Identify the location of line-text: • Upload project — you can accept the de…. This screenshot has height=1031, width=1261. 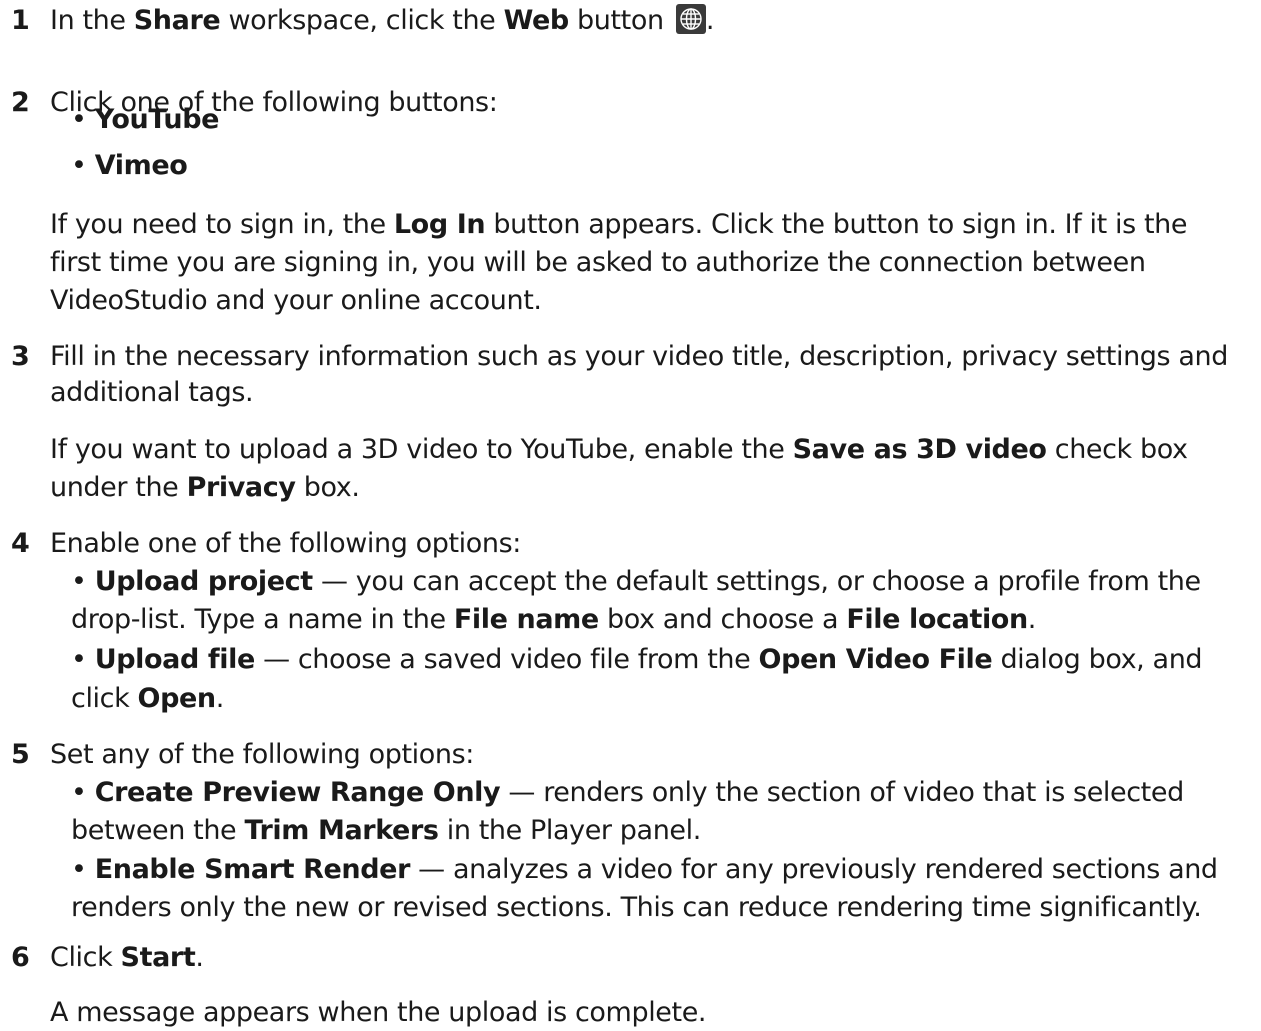
(636, 582).